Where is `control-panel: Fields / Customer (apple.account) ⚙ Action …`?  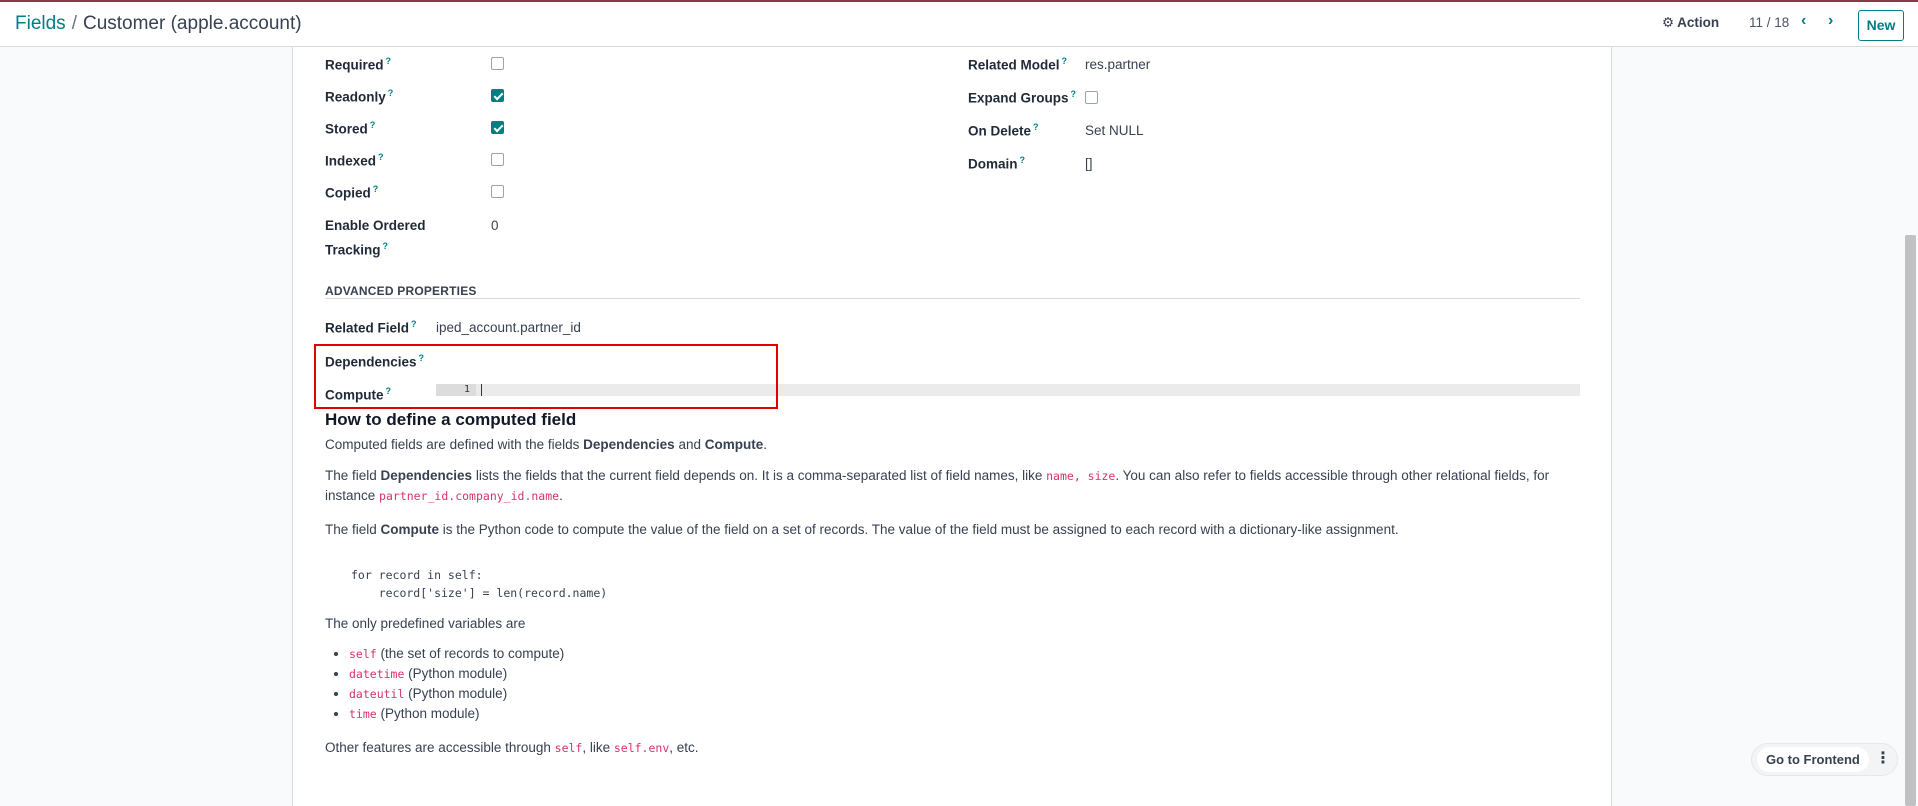
control-panel: Fields / Customer (apple.account) ⚙ Action … is located at coordinates (959, 24).